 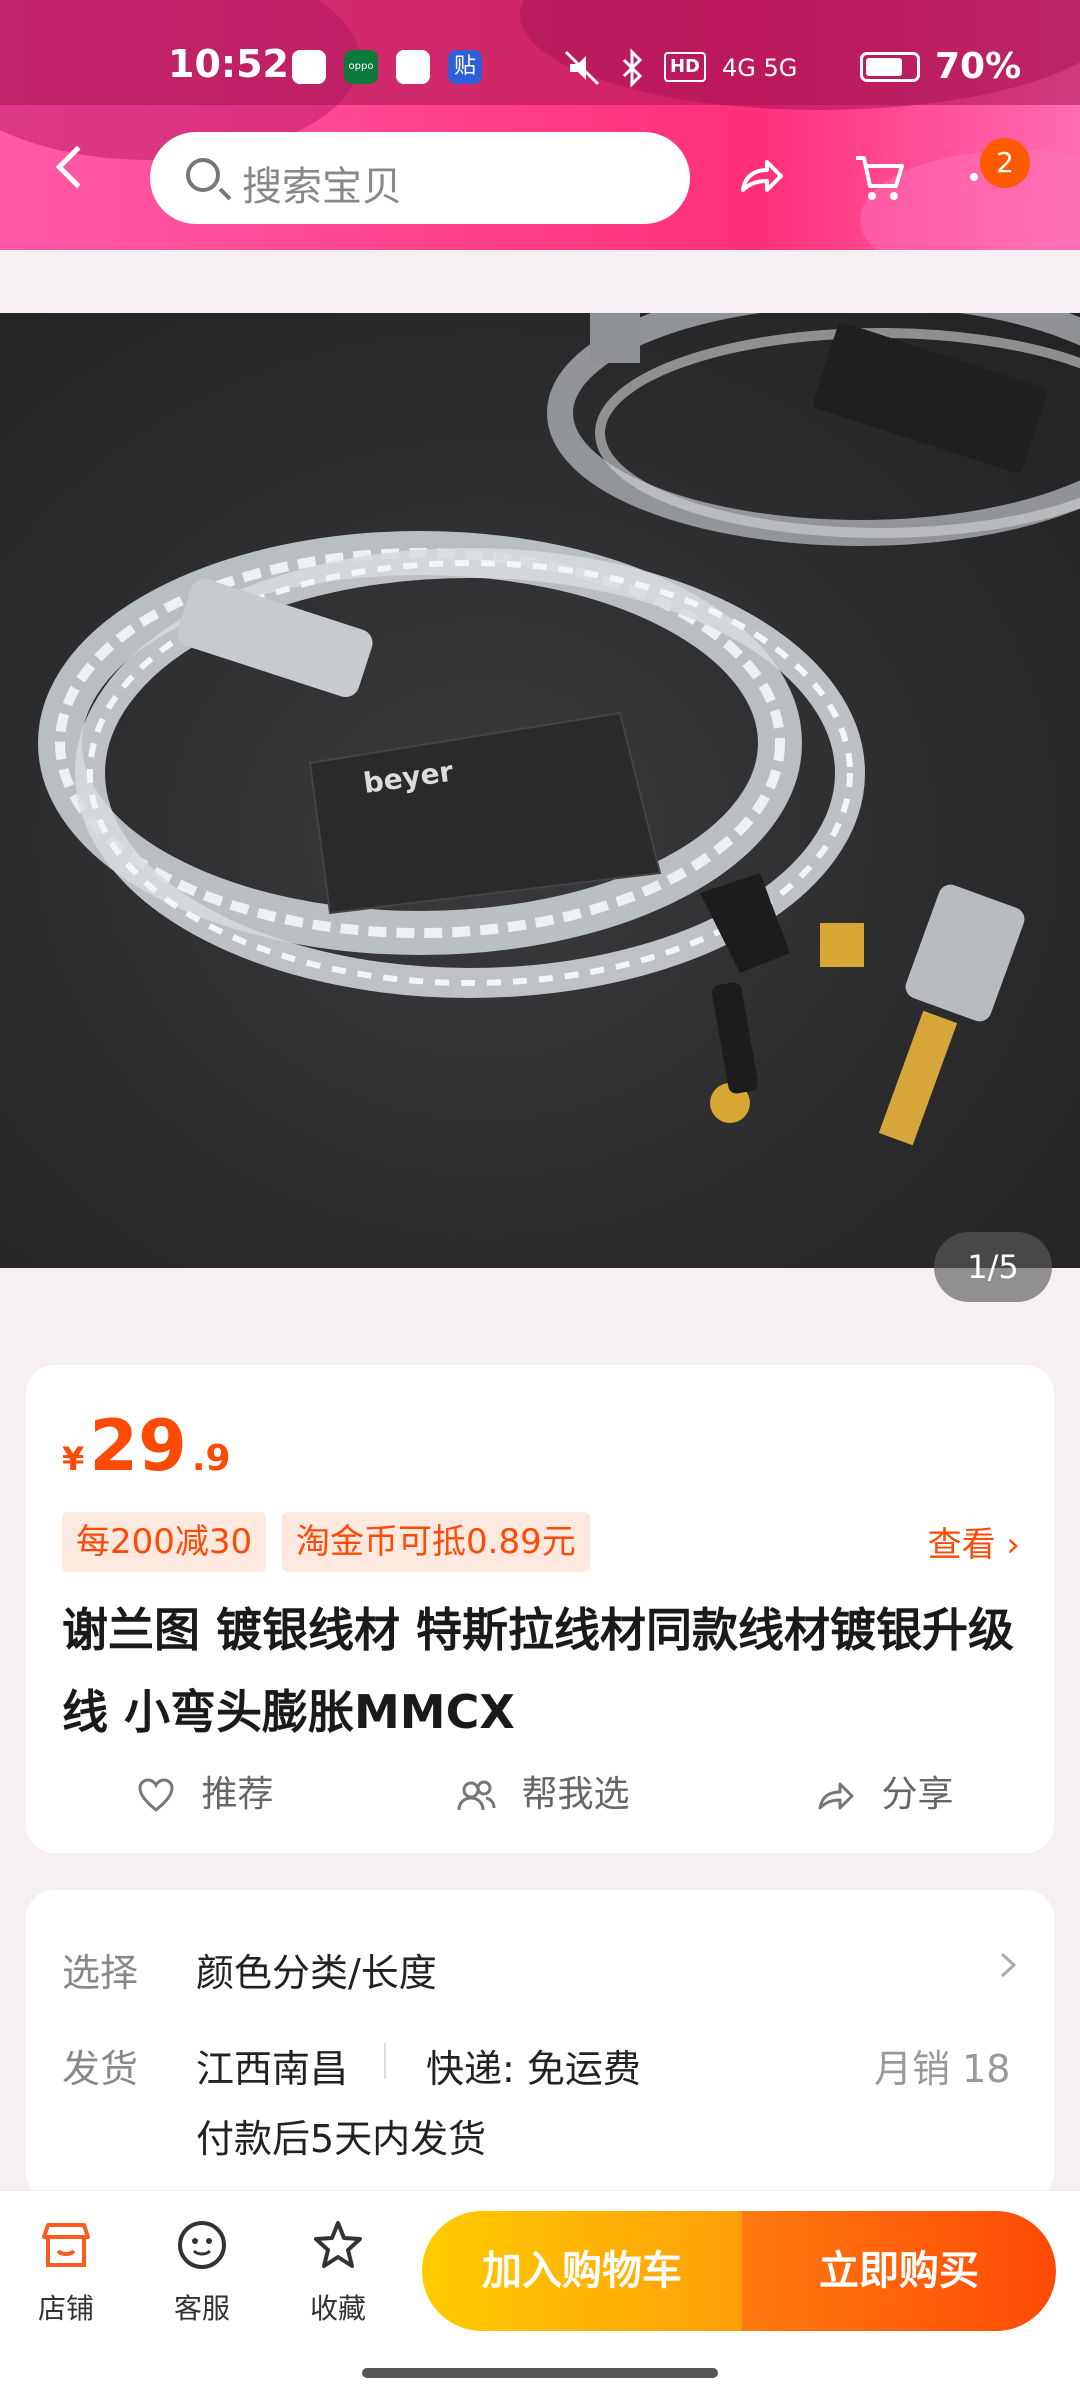 I want to click on status-bar, so click(x=540, y=52).